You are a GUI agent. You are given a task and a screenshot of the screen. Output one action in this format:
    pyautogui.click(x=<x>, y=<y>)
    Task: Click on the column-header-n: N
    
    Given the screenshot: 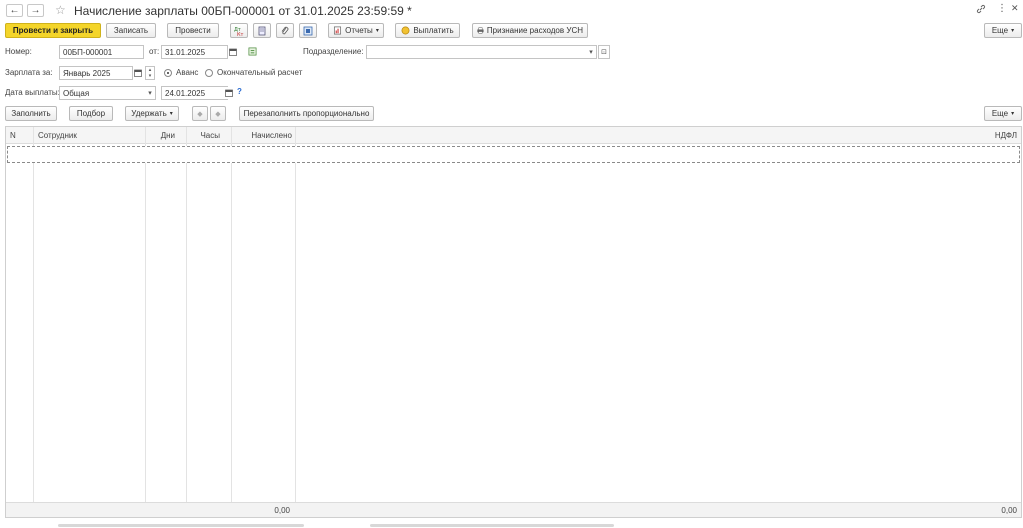 What is the action you would take?
    pyautogui.click(x=20, y=135)
    